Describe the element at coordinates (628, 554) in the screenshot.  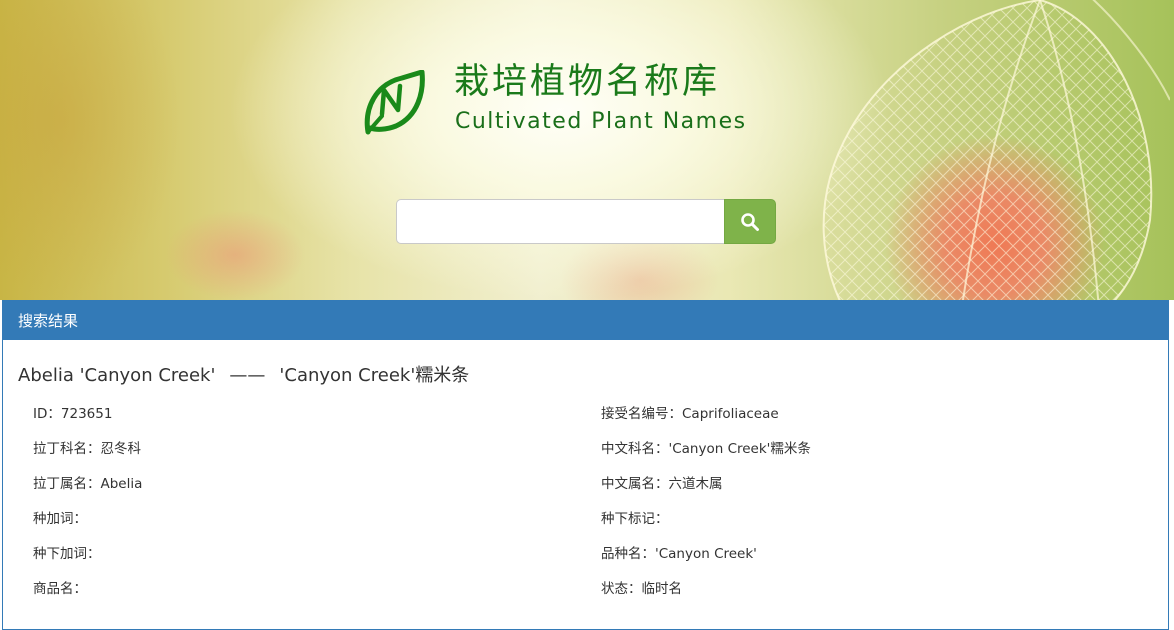
I see `field-label: 品种名：` at that location.